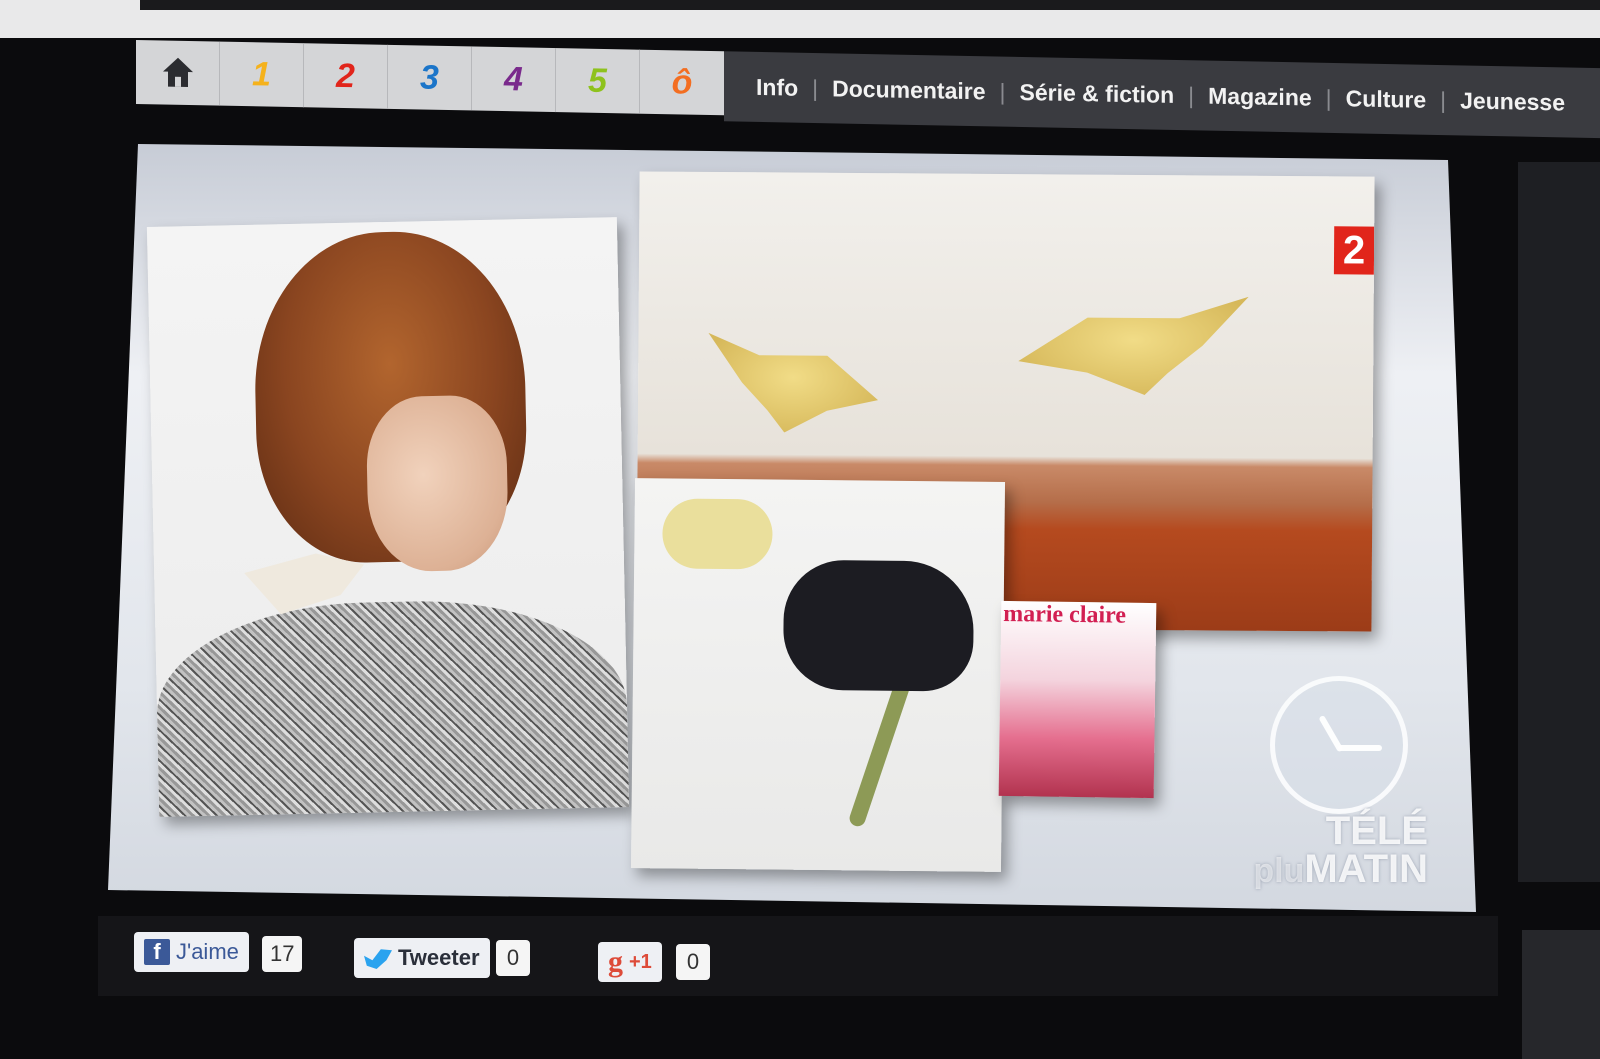  Describe the element at coordinates (878, 625) in the screenshot. I see `black-flower` at that location.